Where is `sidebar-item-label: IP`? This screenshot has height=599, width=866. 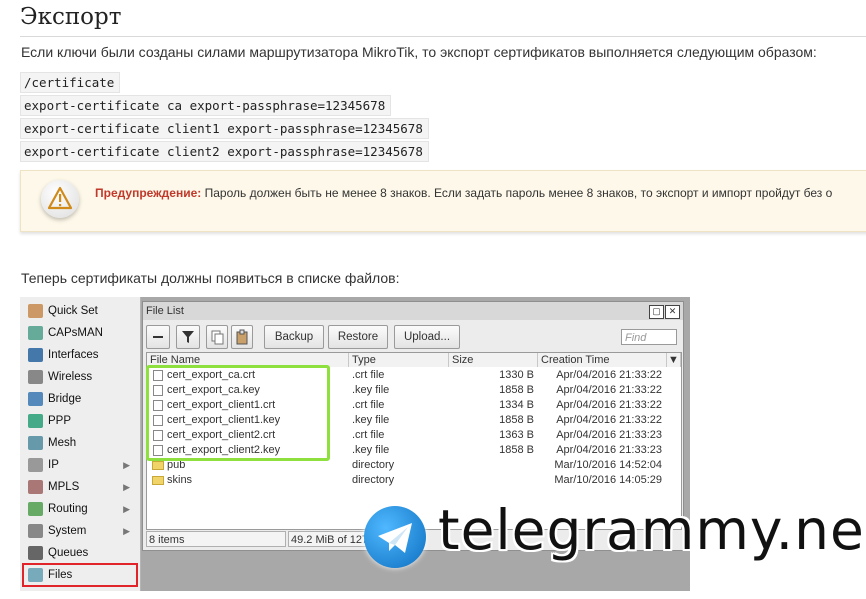 sidebar-item-label: IP is located at coordinates (53, 465).